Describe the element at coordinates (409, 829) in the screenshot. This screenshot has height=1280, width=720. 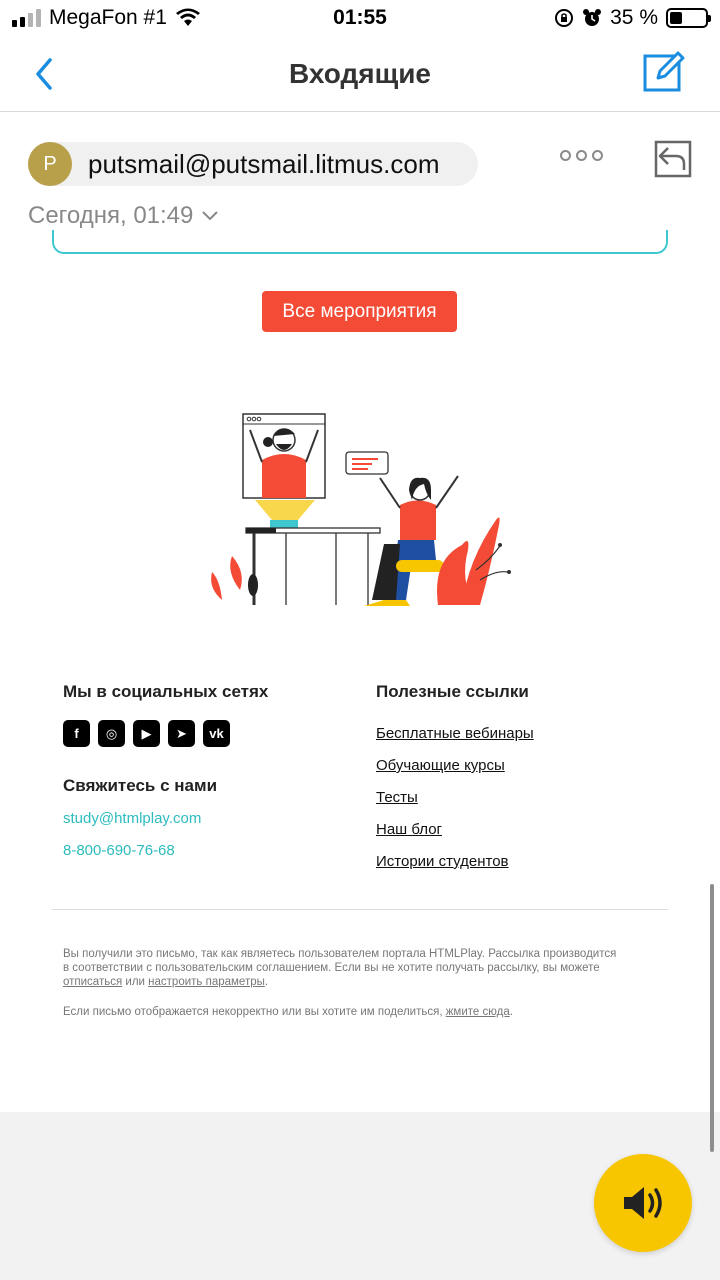
I see `link-blog: Наш блог` at that location.